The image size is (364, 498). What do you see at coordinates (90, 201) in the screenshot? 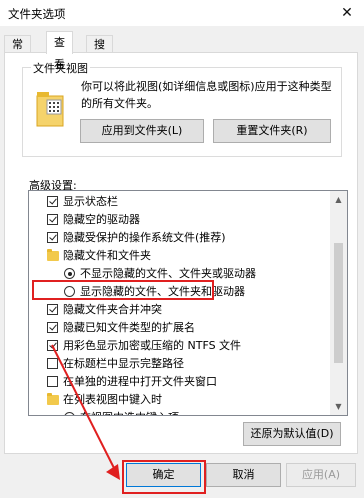
I see `tree-item-label: 显示状态栏` at bounding box center [90, 201].